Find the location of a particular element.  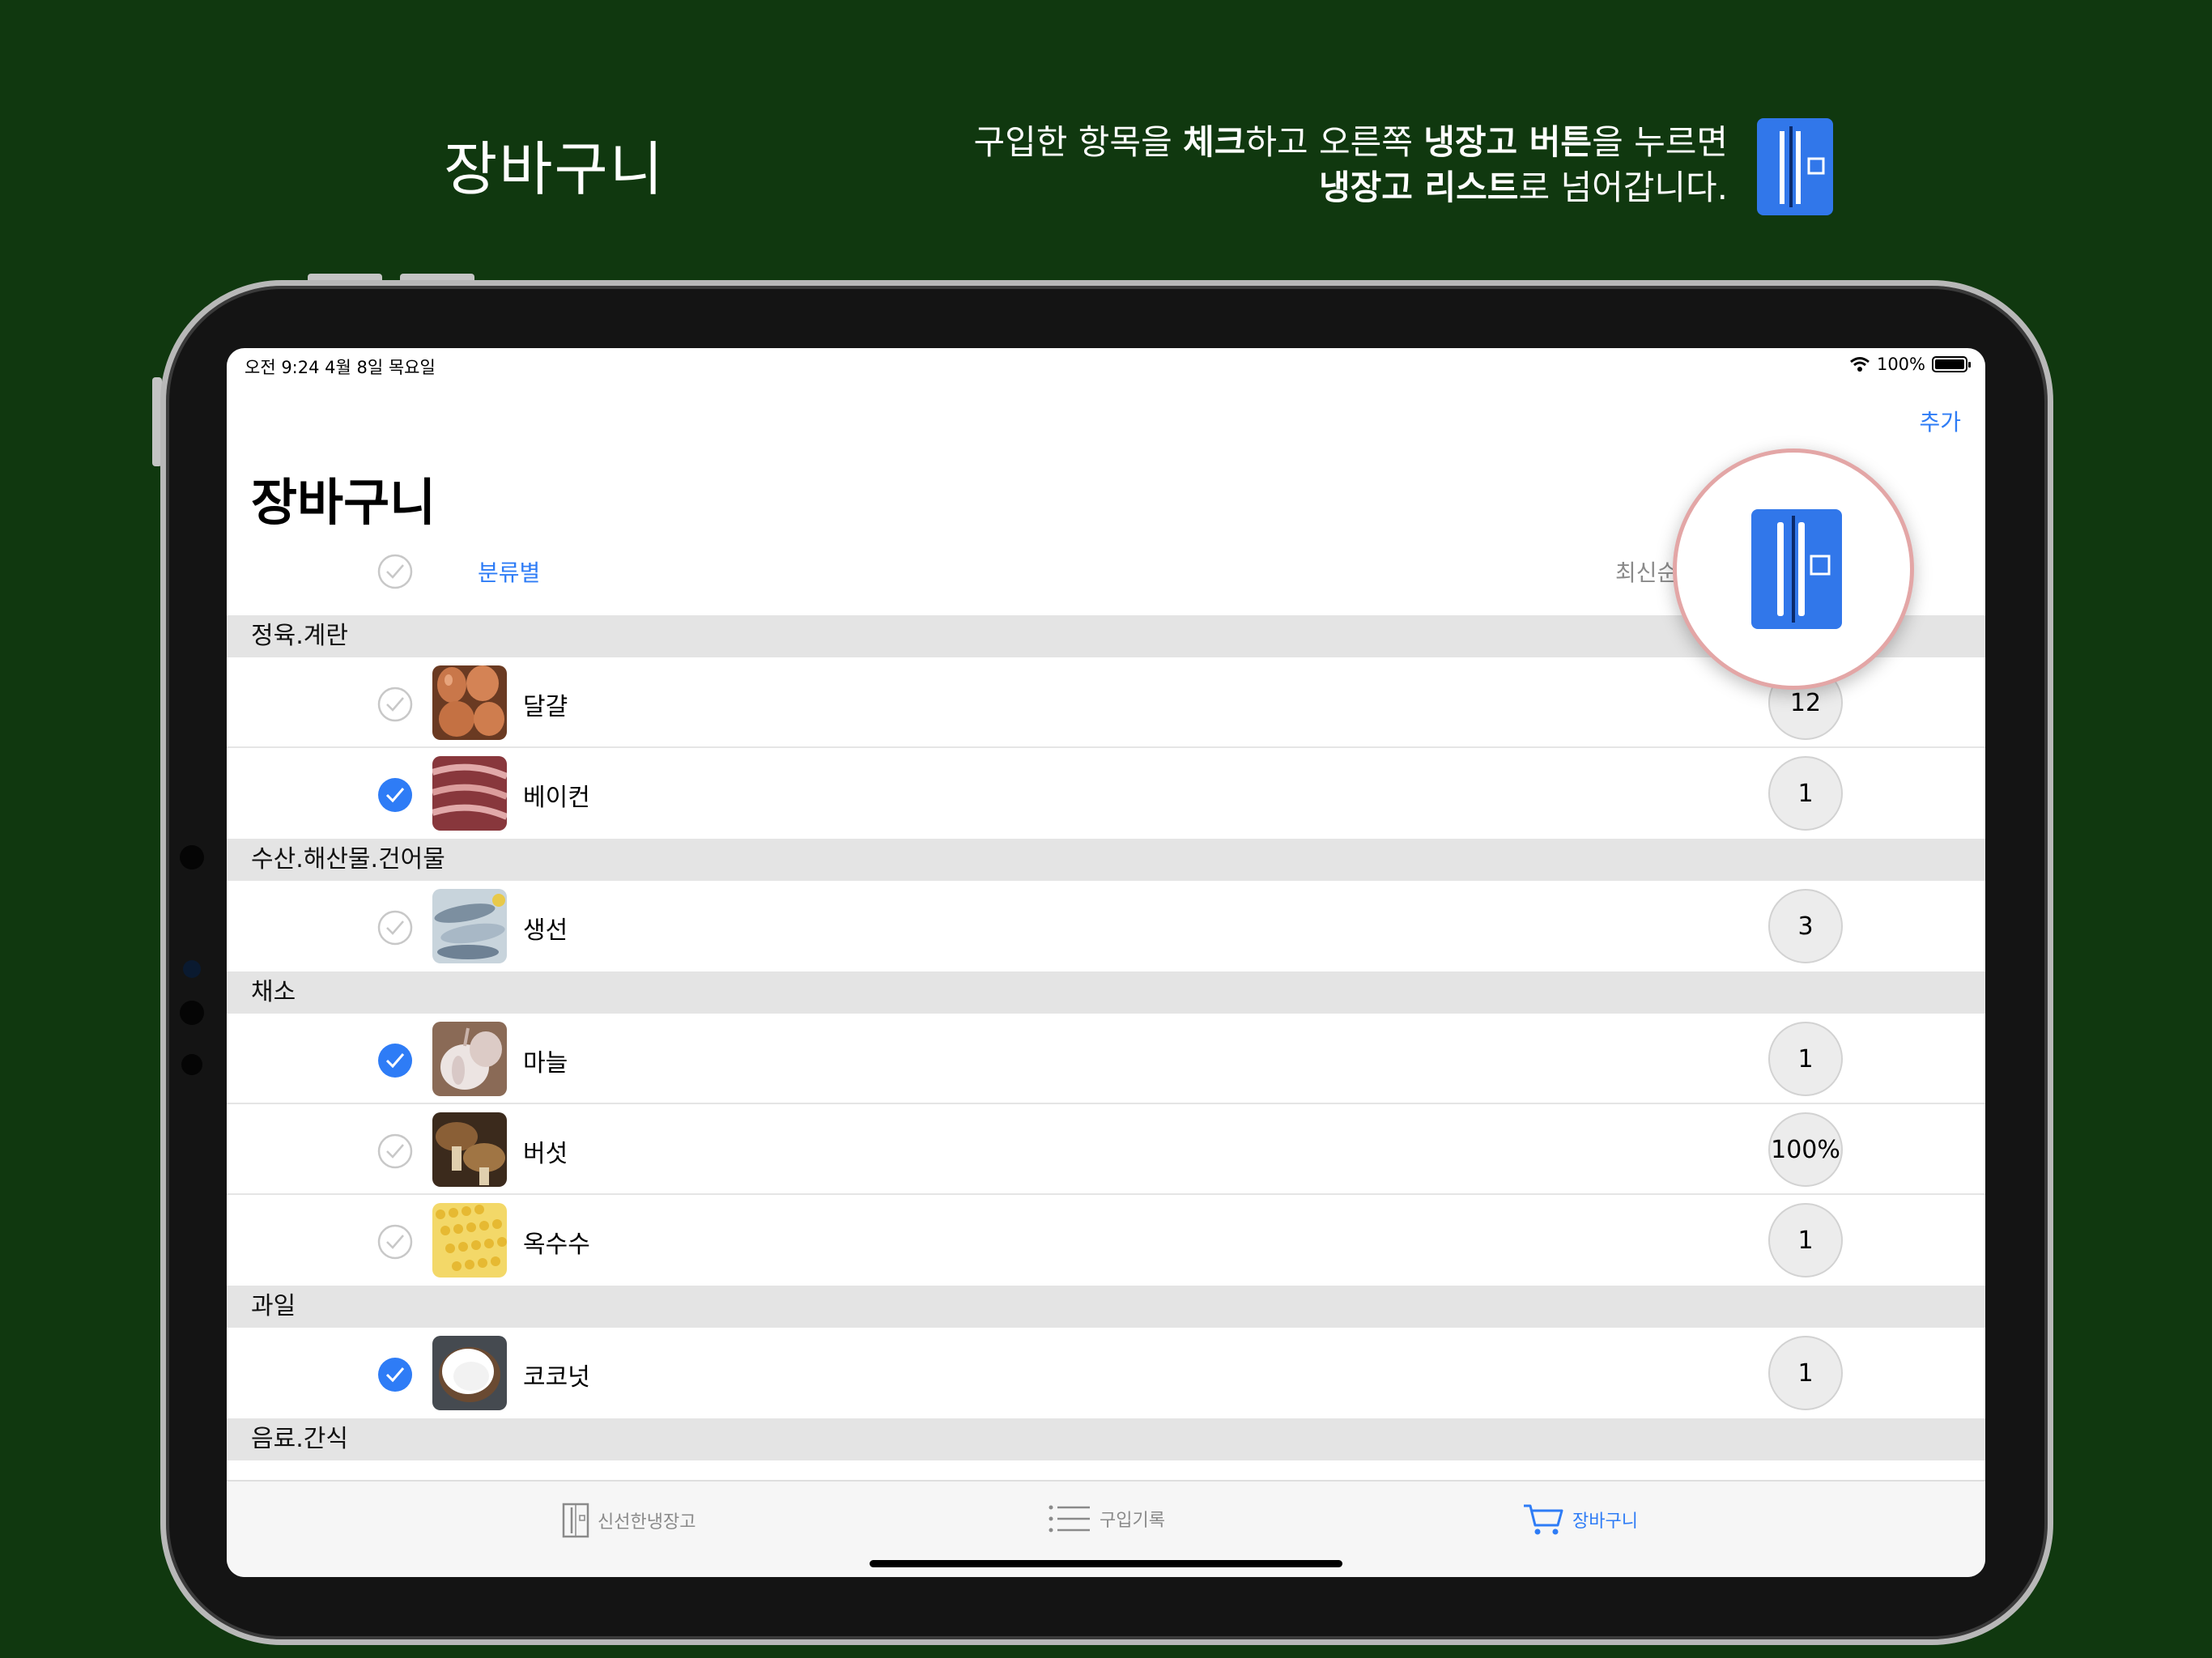

promo-title: 장바구니 is located at coordinates (555, 169).